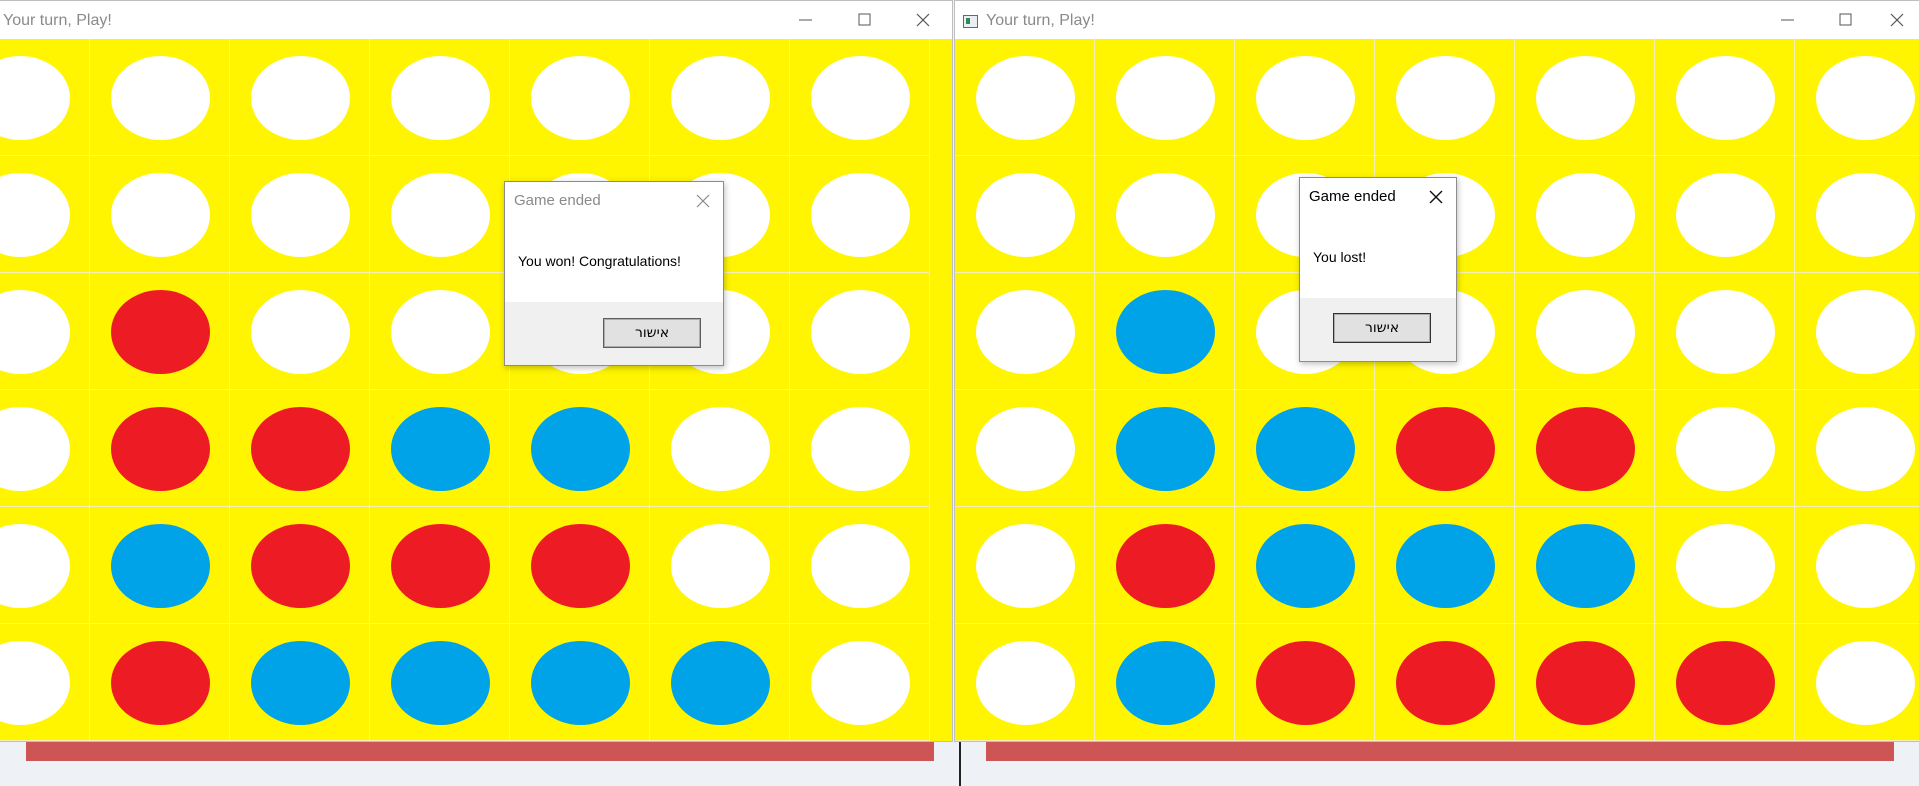 The height and width of the screenshot is (786, 1919). I want to click on game-ended-dialog: Game ended You lost! אישור, so click(1378, 269).